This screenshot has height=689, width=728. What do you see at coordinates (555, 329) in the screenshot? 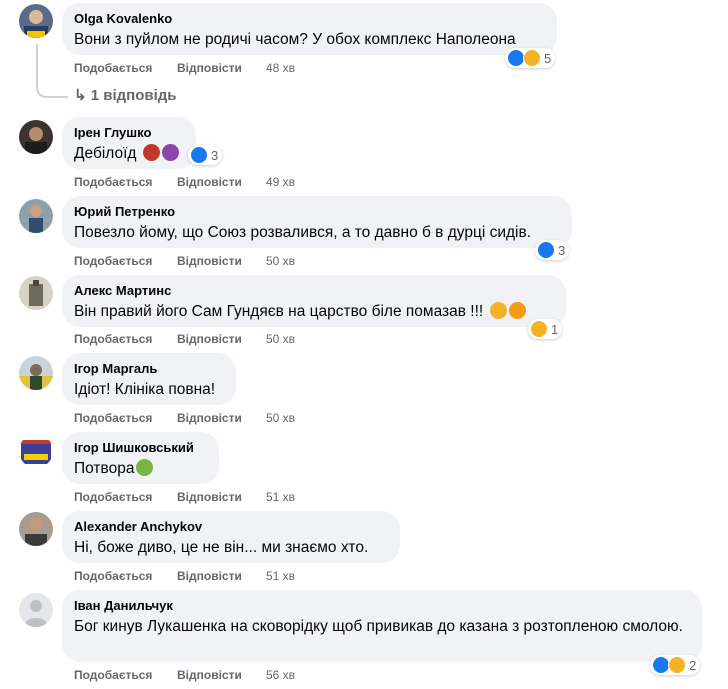
I see `reaction-count: 1` at bounding box center [555, 329].